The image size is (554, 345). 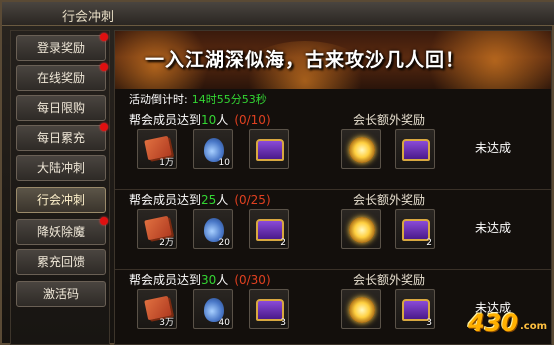 I want to click on sidebar-item-recharge-feedback: 累充回馈, so click(x=61, y=262).